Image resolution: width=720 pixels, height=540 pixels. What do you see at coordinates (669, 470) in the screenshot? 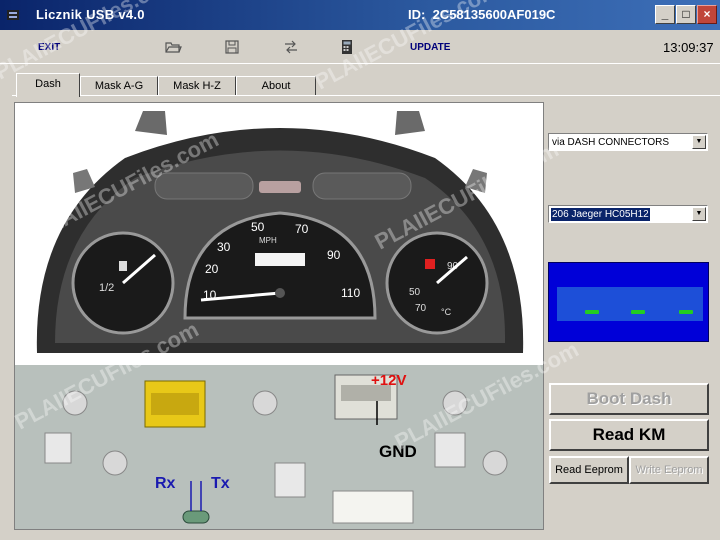
I see `write-eeprom-button: Write Eeprom` at bounding box center [669, 470].